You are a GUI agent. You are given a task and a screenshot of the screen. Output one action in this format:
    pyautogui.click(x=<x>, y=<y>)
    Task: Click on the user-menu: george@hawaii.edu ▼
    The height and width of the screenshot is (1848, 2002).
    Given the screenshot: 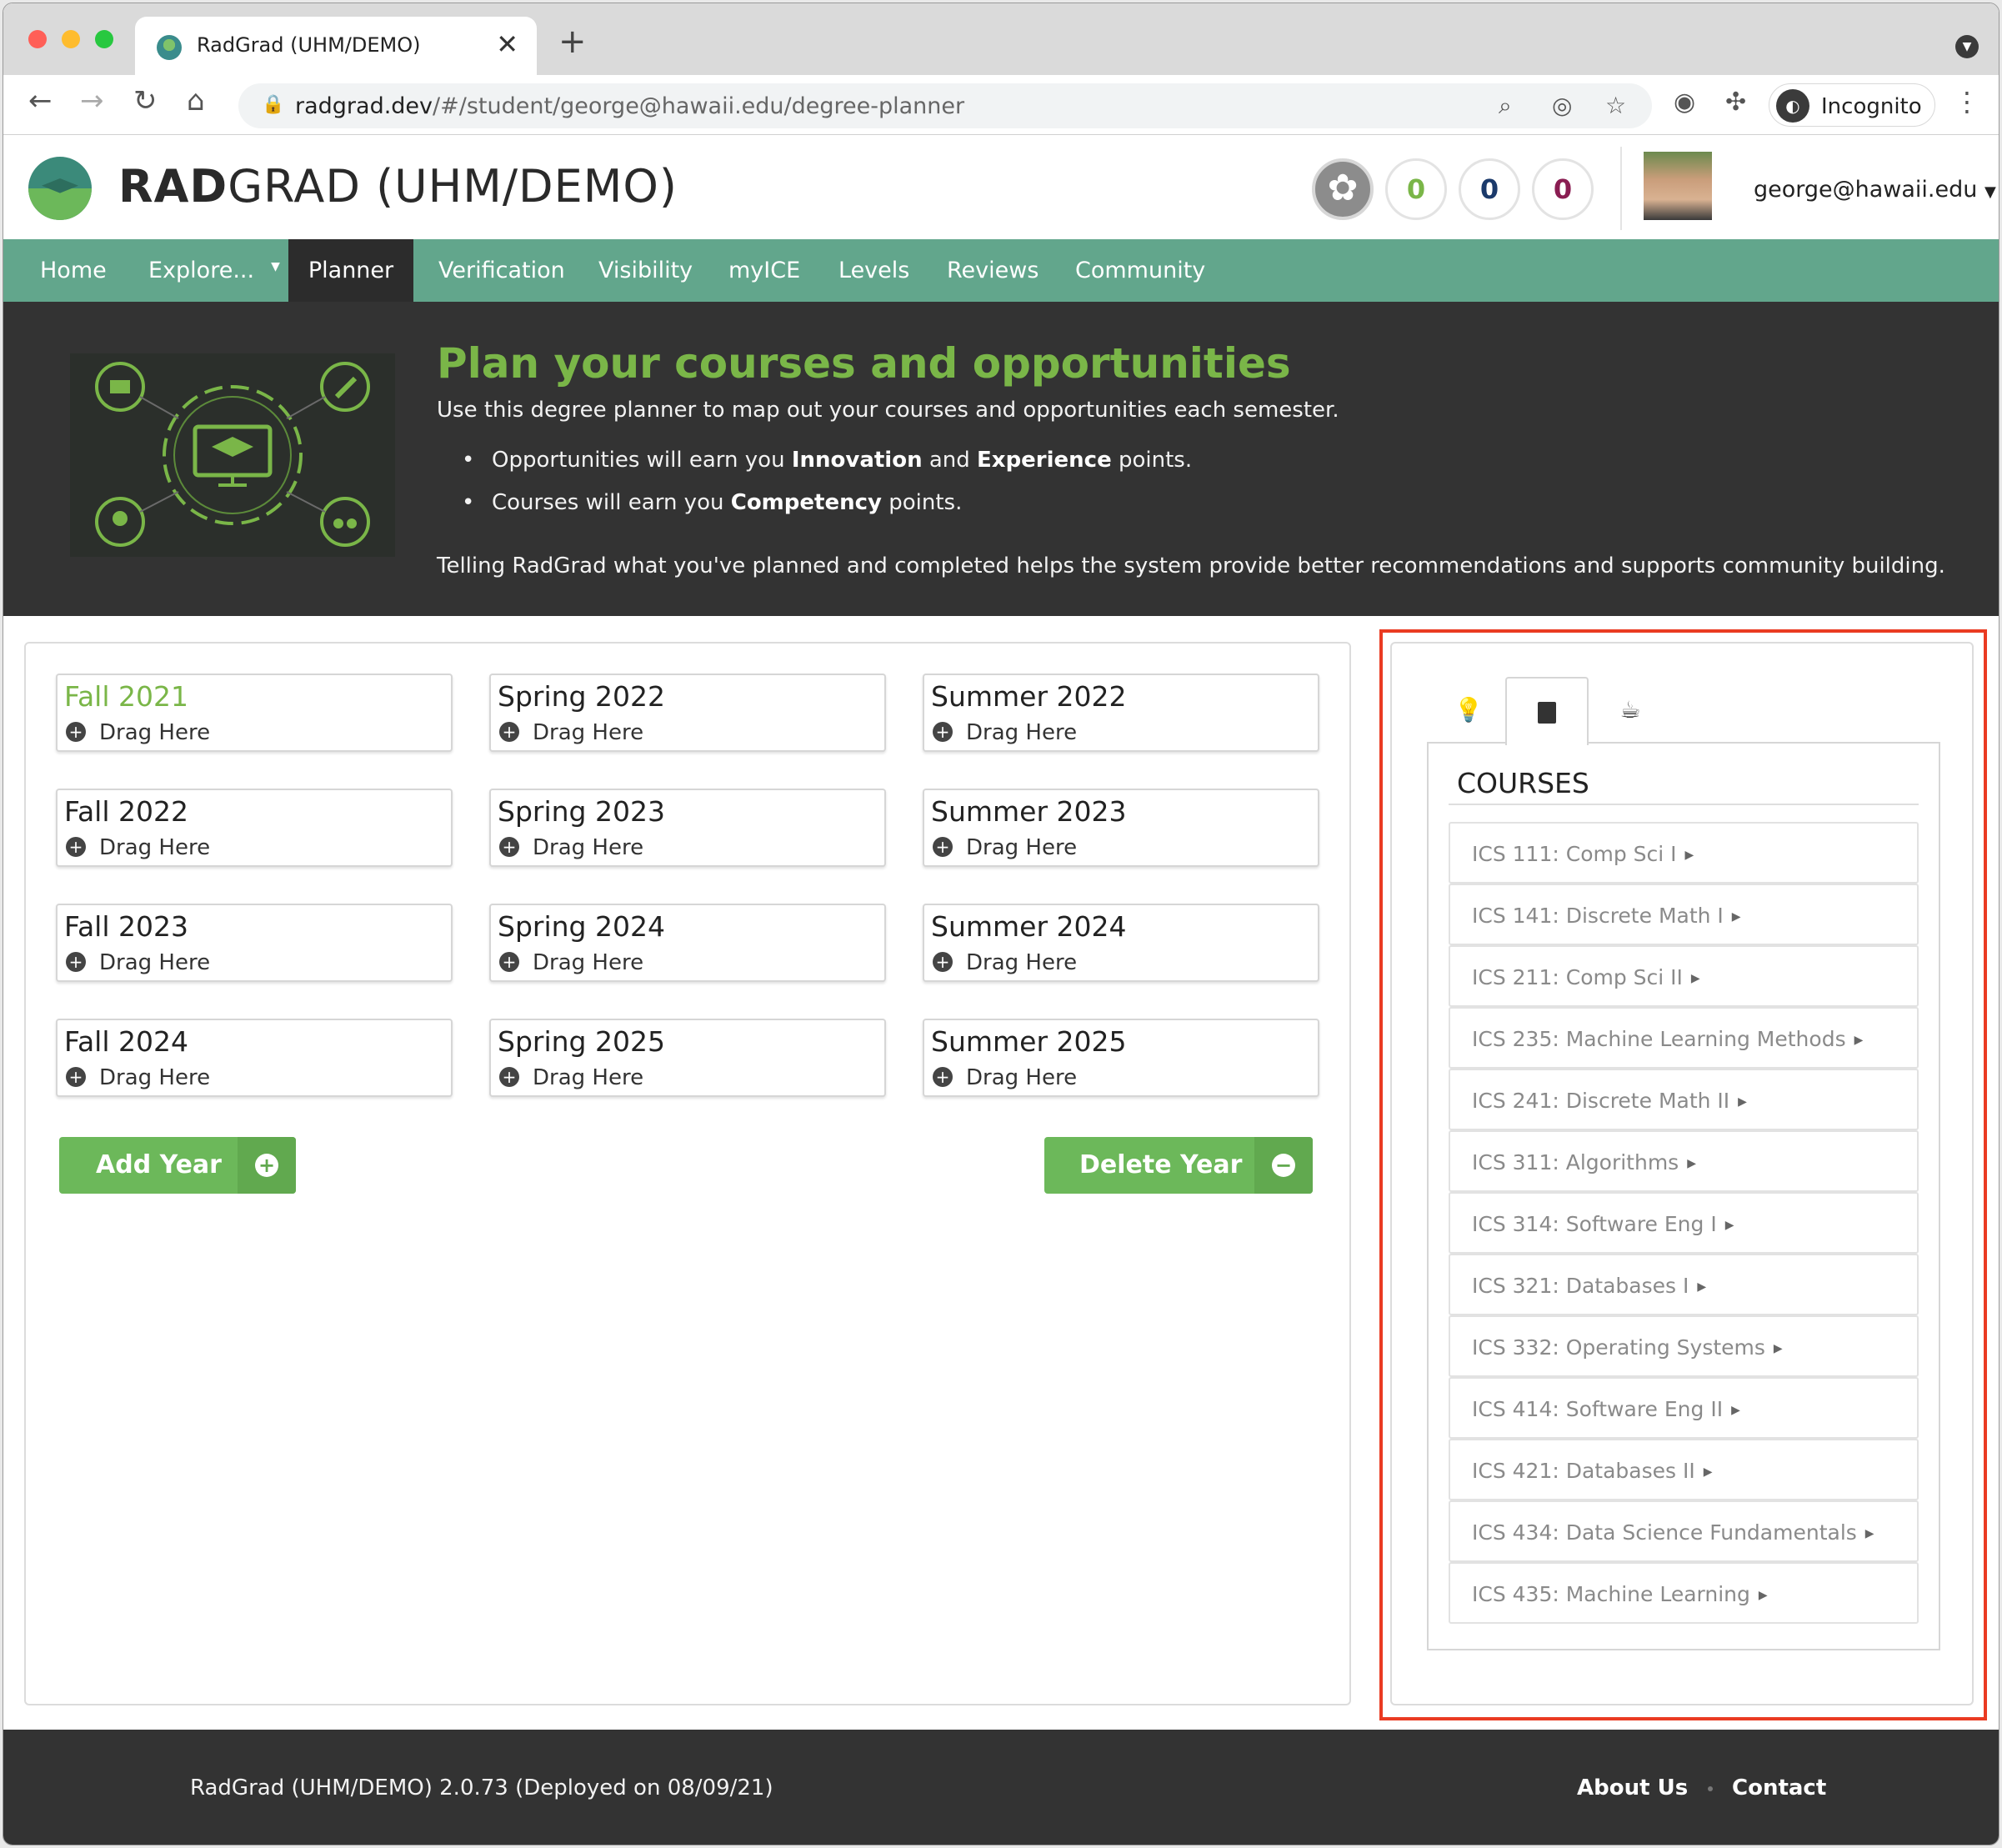 What is the action you would take?
    pyautogui.click(x=1875, y=190)
    